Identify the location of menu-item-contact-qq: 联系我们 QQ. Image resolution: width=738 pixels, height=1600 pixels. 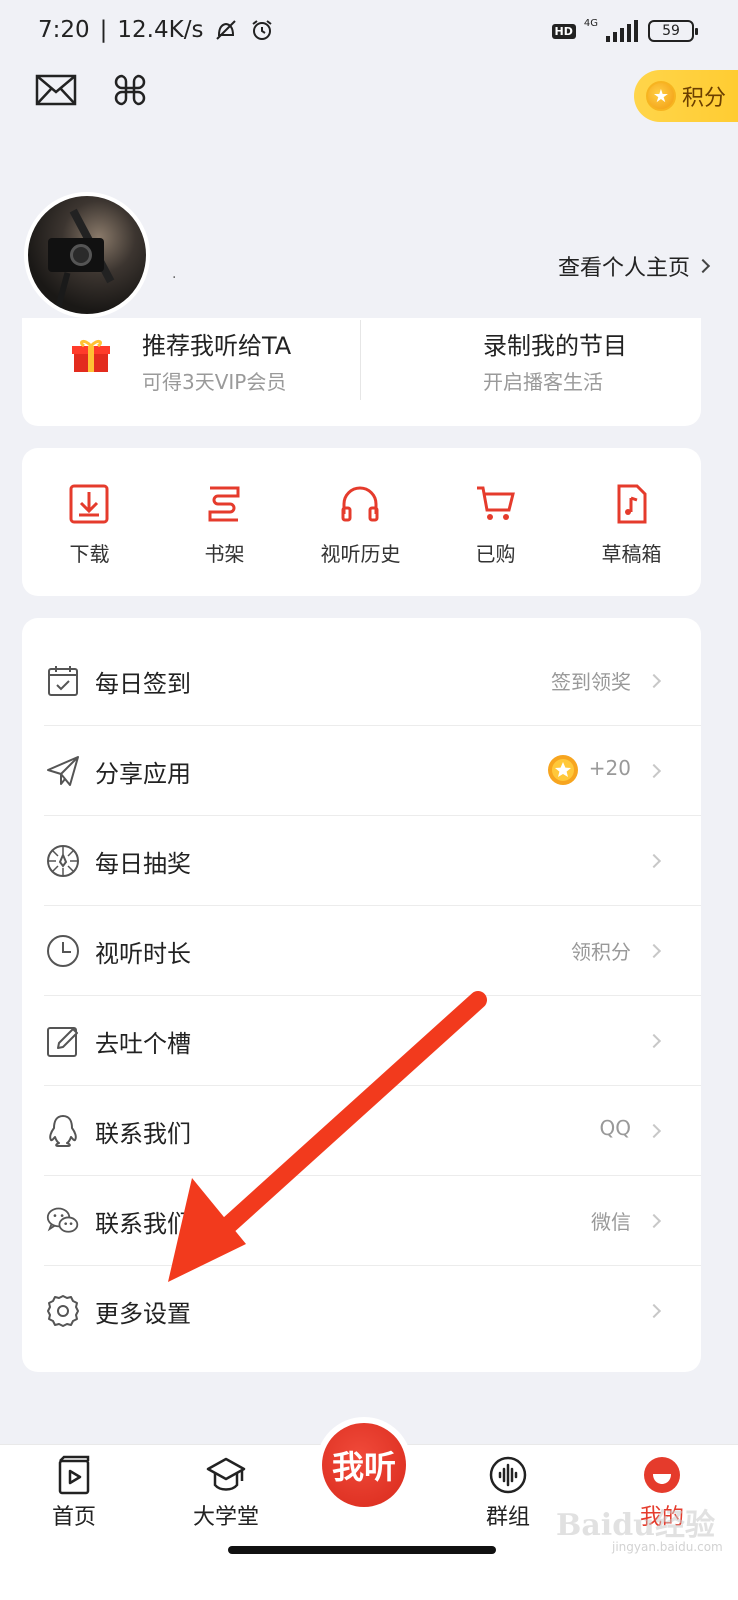
(361, 1131).